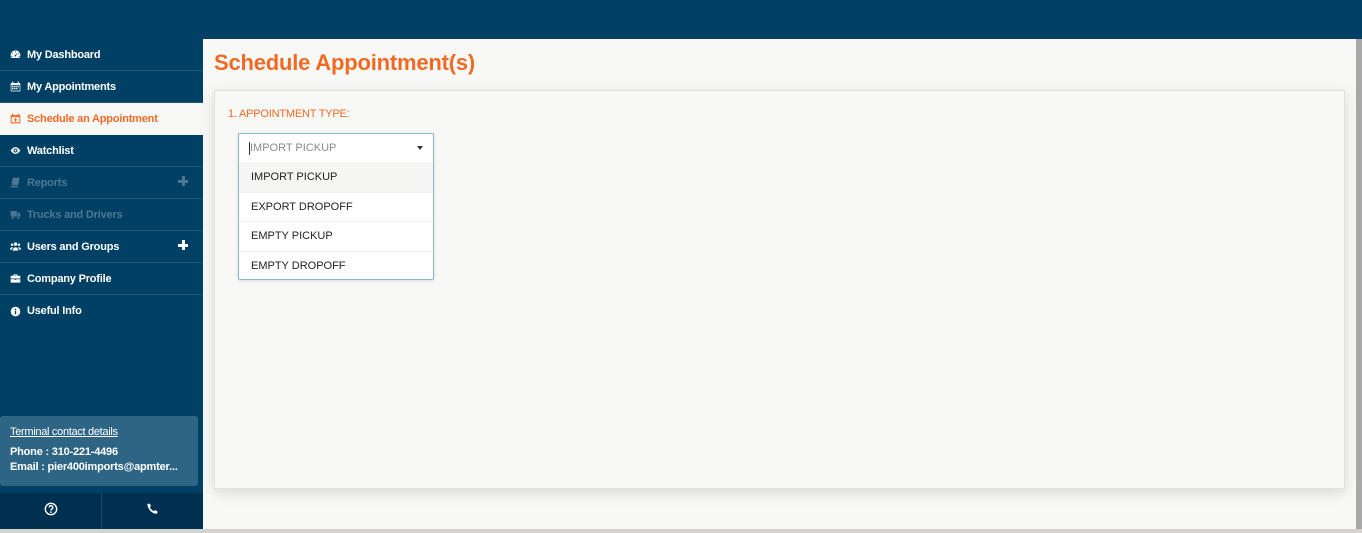 The image size is (1362, 533). I want to click on dropdown-arrow-icon, so click(420, 148).